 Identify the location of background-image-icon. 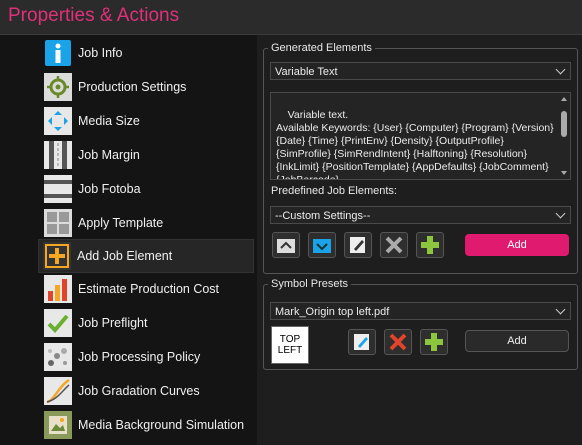
(58, 425).